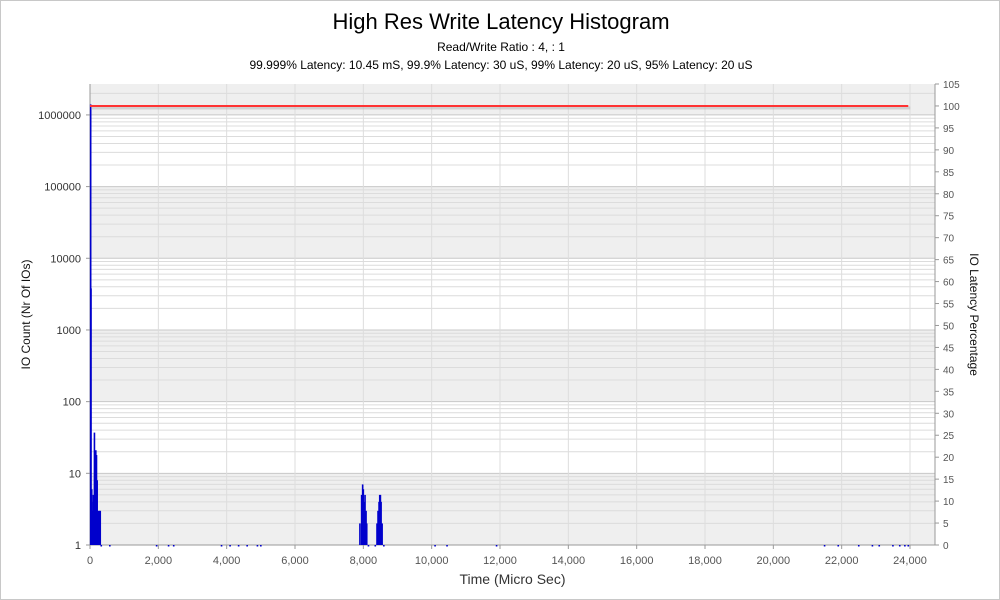 The width and height of the screenshot is (1000, 600). I want to click on y-axis-label: IO Count (Nr Of IOs), so click(26, 314).